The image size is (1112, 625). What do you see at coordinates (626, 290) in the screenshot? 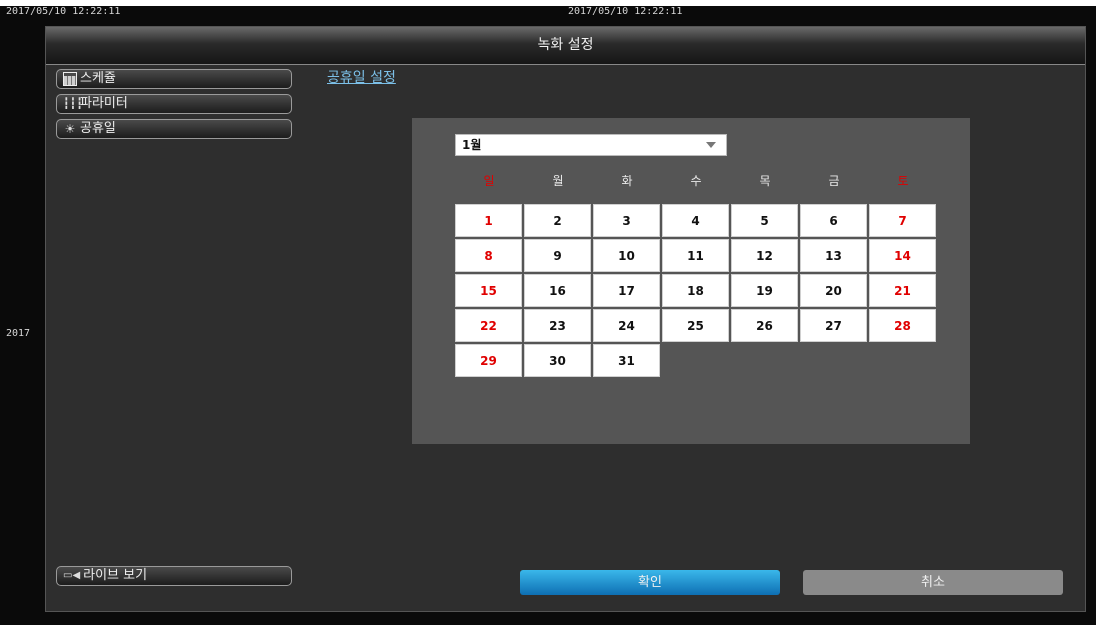
I see `calendar-day-cell: 17` at bounding box center [626, 290].